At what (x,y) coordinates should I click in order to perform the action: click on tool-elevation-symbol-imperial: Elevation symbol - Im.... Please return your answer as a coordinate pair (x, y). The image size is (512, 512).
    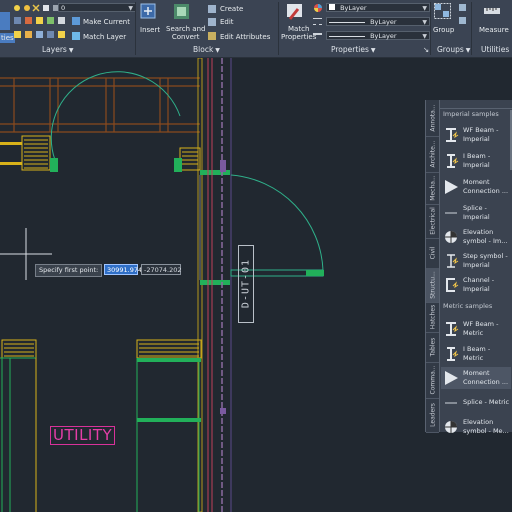
    Looking at the image, I should click on (476, 237).